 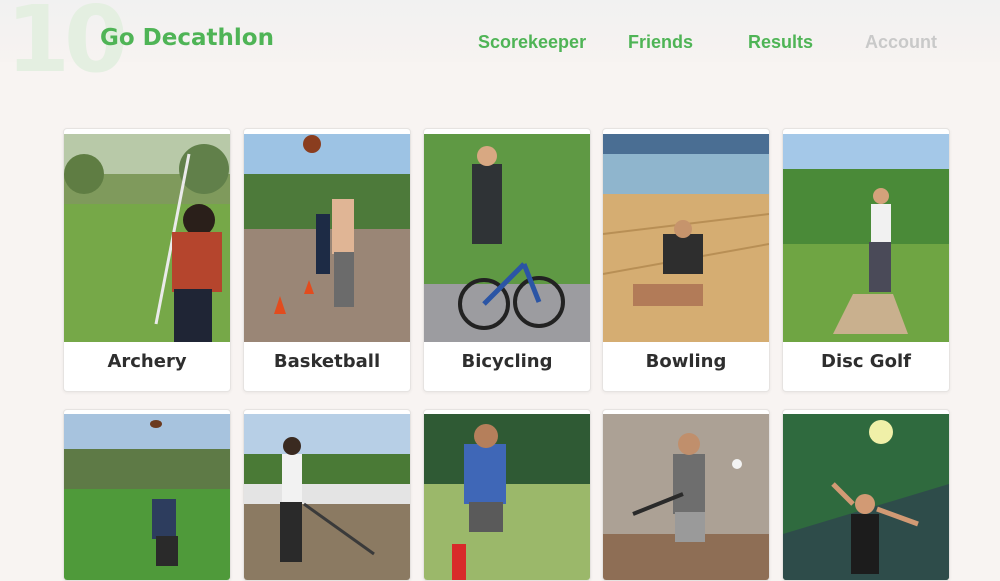 What do you see at coordinates (147, 238) in the screenshot?
I see `archery-photo` at bounding box center [147, 238].